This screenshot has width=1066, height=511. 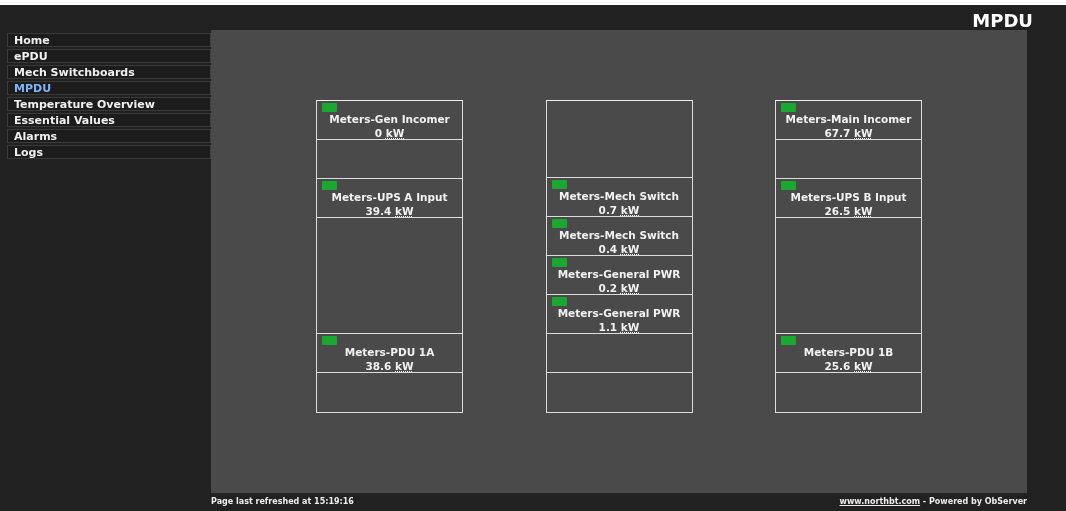 I want to click on meter-reading: 38.6 kW, so click(x=389, y=366).